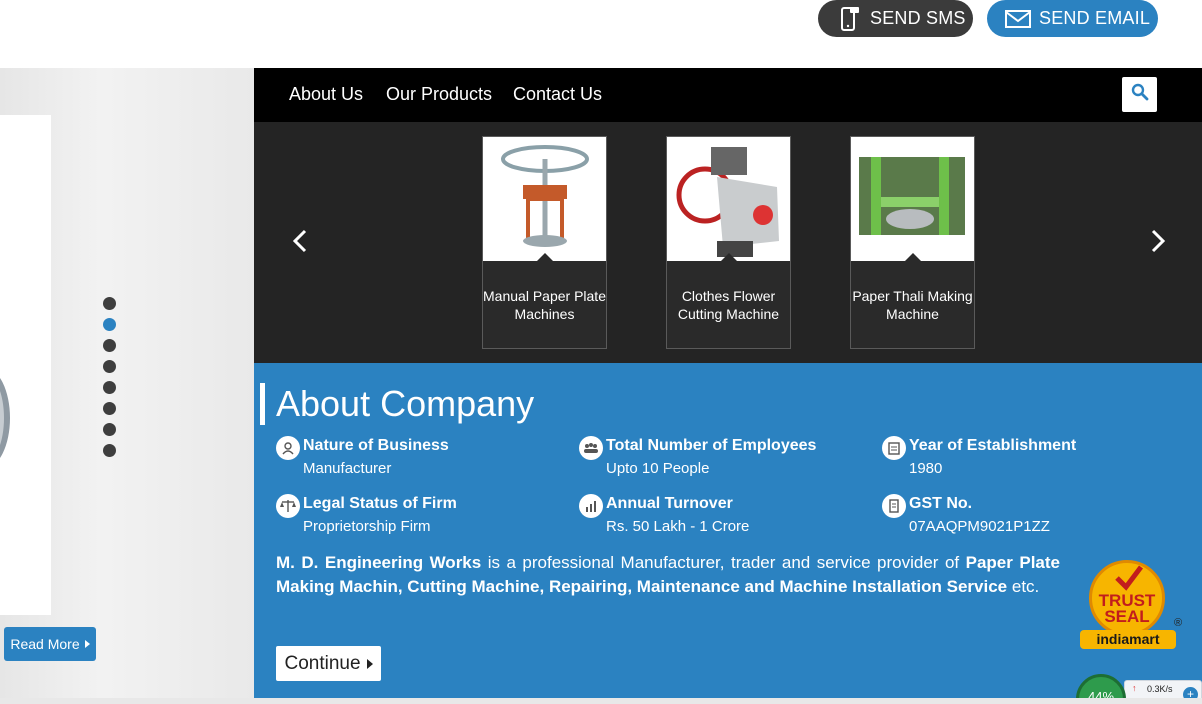 This screenshot has height=704, width=1202. What do you see at coordinates (711, 445) in the screenshot?
I see `fact-label: Total Number of Employees` at bounding box center [711, 445].